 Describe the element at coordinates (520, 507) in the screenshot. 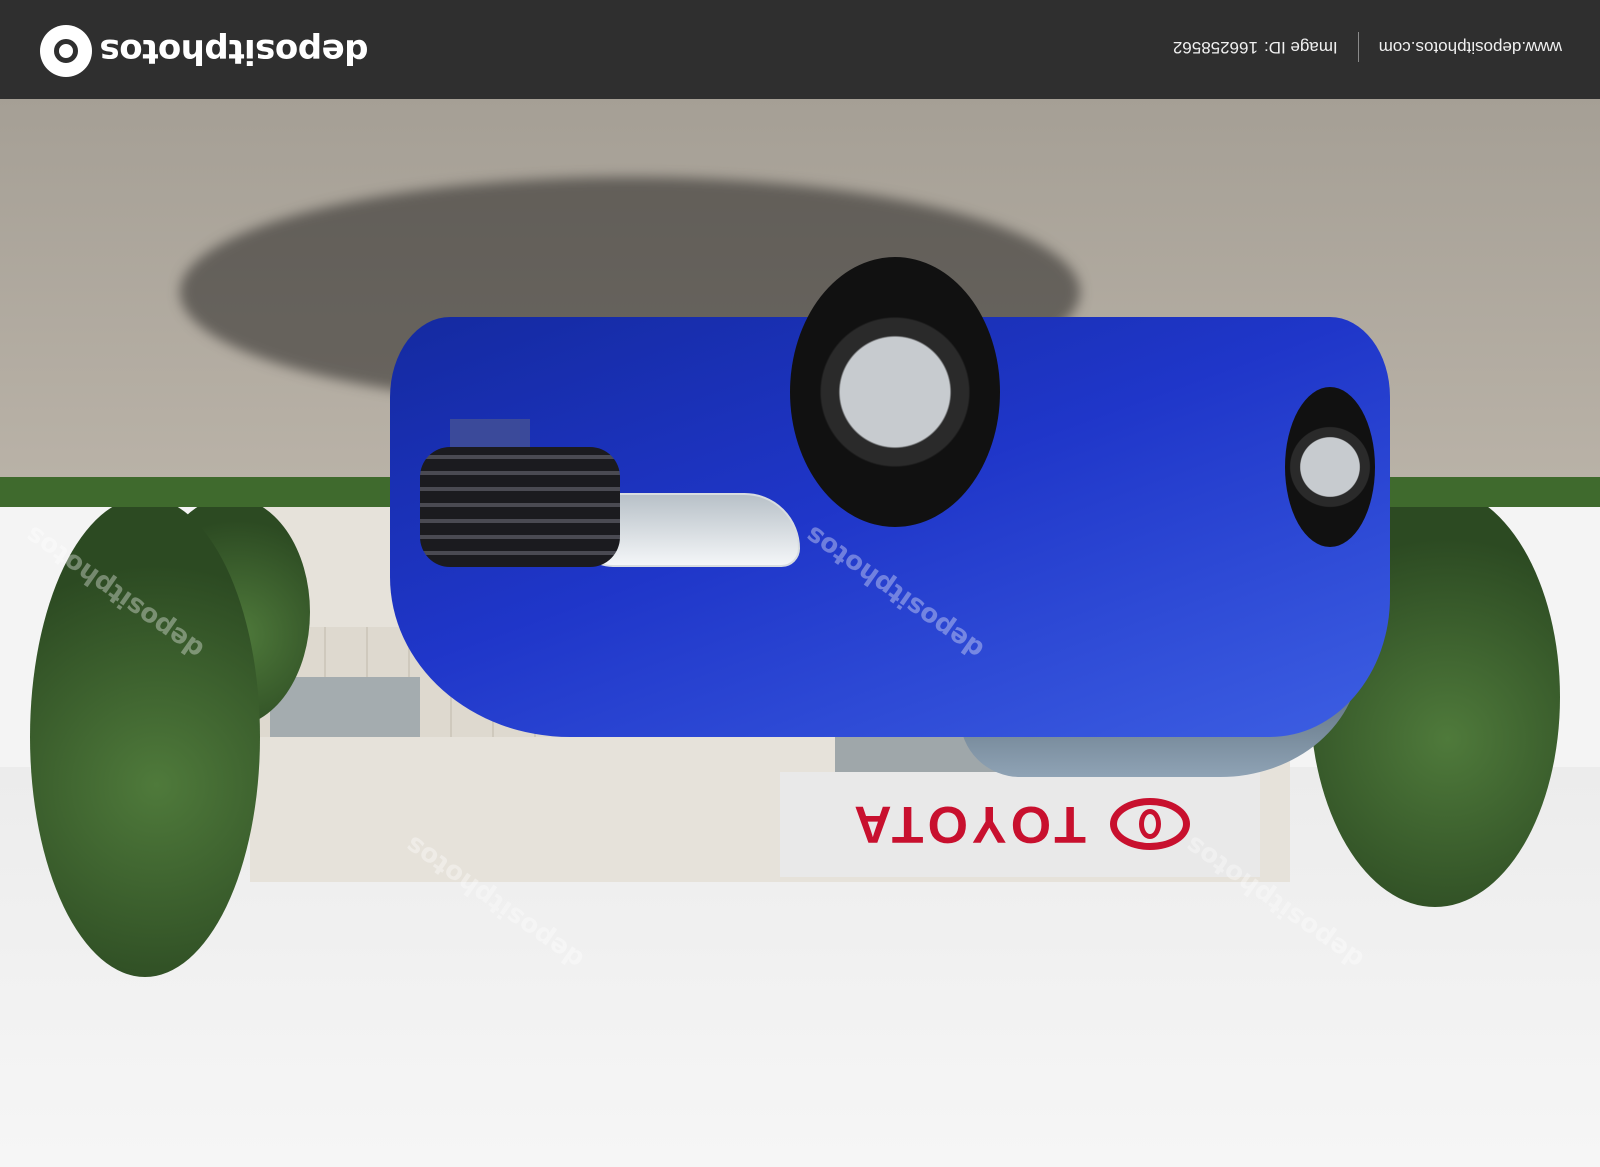

I see `car-grille` at that location.